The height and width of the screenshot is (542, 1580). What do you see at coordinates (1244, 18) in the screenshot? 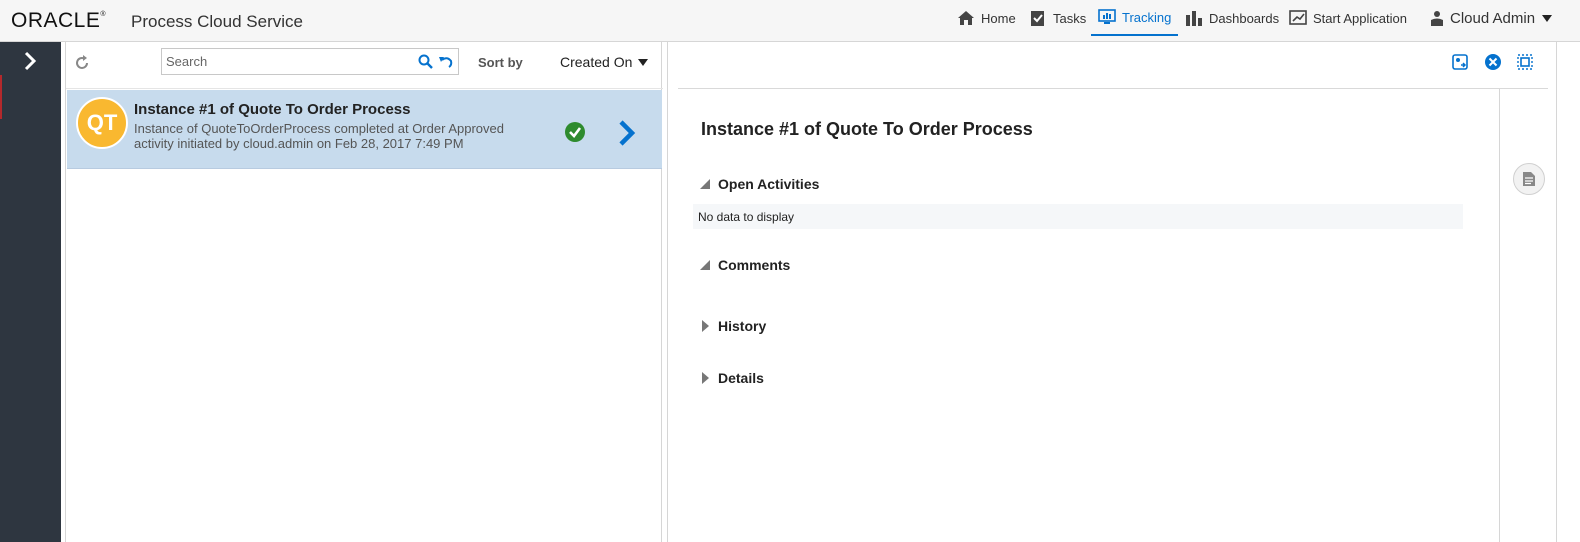
I see `nav-dashboards-label: Dashboards` at bounding box center [1244, 18].